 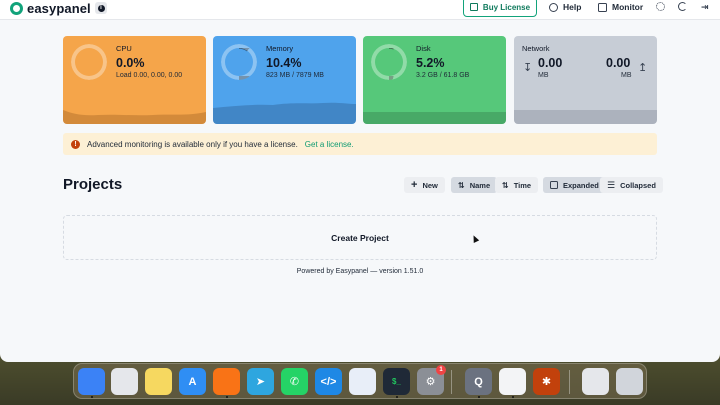 What do you see at coordinates (522, 185) in the screenshot?
I see `sort-time-label: Time` at bounding box center [522, 185].